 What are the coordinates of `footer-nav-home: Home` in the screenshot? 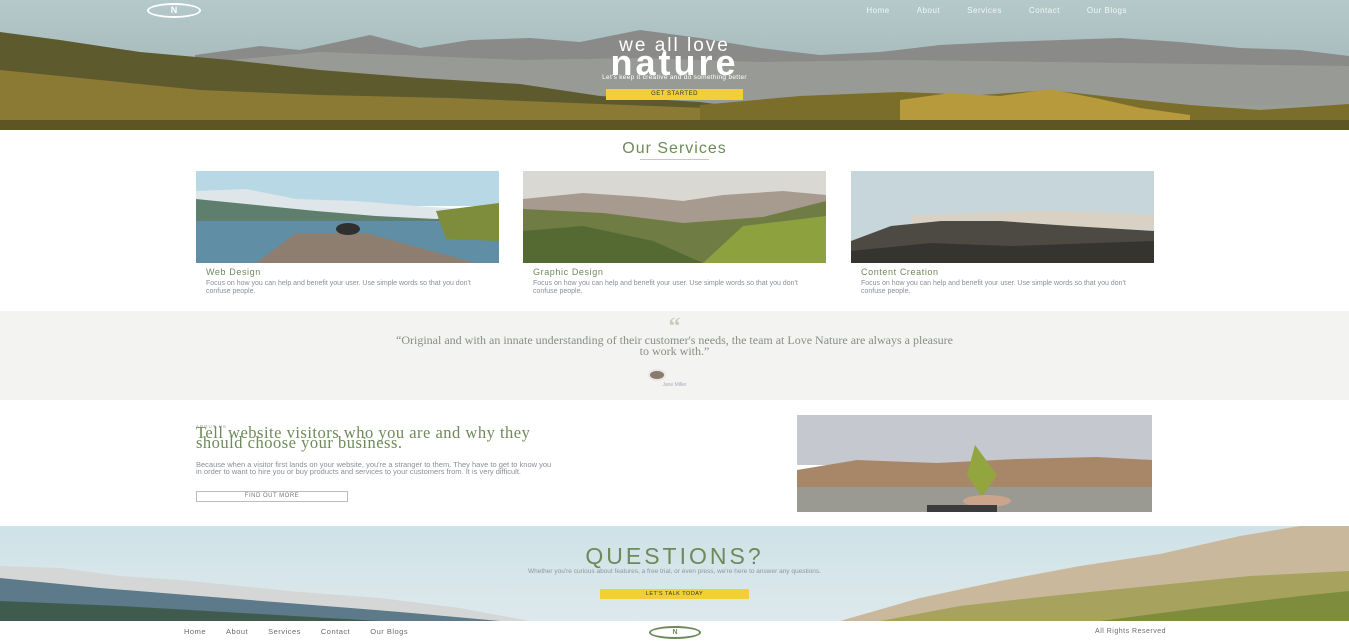 It's located at (195, 631).